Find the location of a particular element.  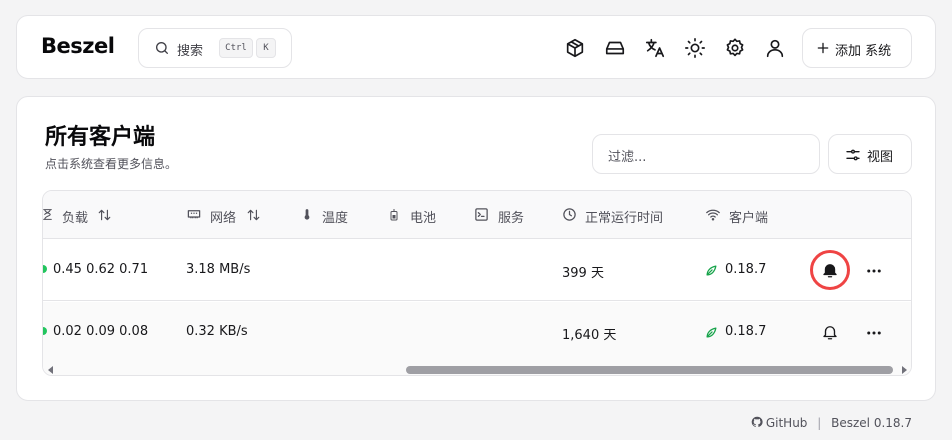

box-icon is located at coordinates (575, 48).